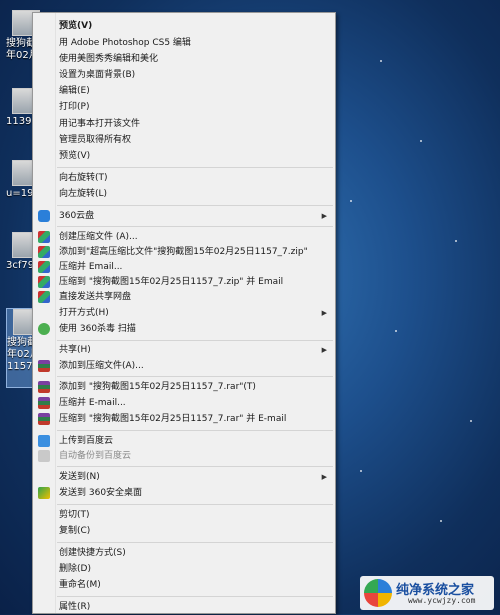 The height and width of the screenshot is (615, 500). Describe the element at coordinates (80, 585) in the screenshot. I see `menu-item-label: 重命名(M)` at that location.